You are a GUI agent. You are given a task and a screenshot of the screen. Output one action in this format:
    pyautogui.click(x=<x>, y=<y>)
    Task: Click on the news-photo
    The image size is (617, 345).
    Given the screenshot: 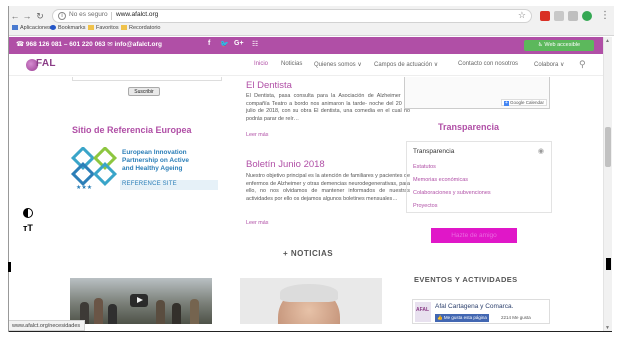 What is the action you would take?
    pyautogui.click(x=311, y=301)
    